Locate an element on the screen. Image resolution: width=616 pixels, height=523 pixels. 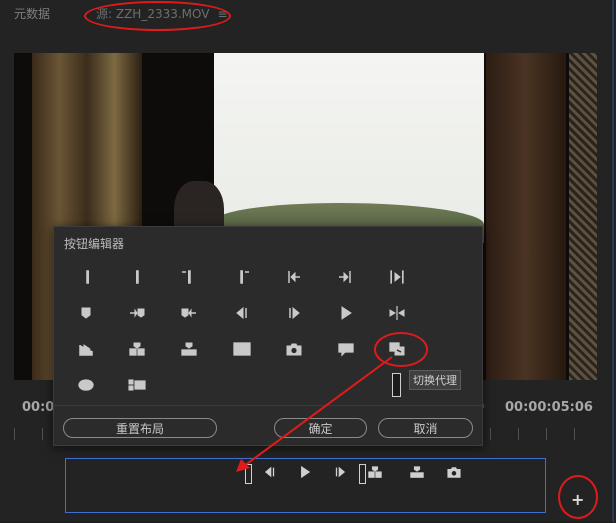
toolbar-step-forward-button is located at coordinates (340, 472).